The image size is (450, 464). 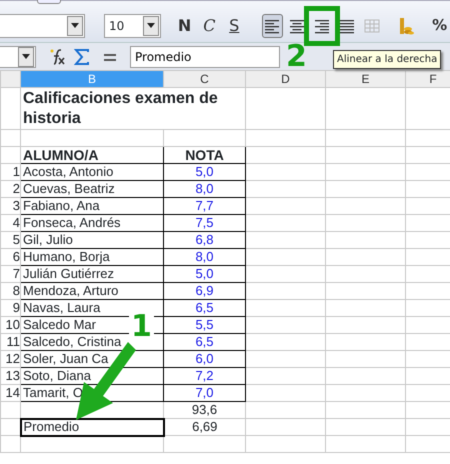 I want to click on student-name: Cuevas, Beatriz, so click(x=92, y=189).